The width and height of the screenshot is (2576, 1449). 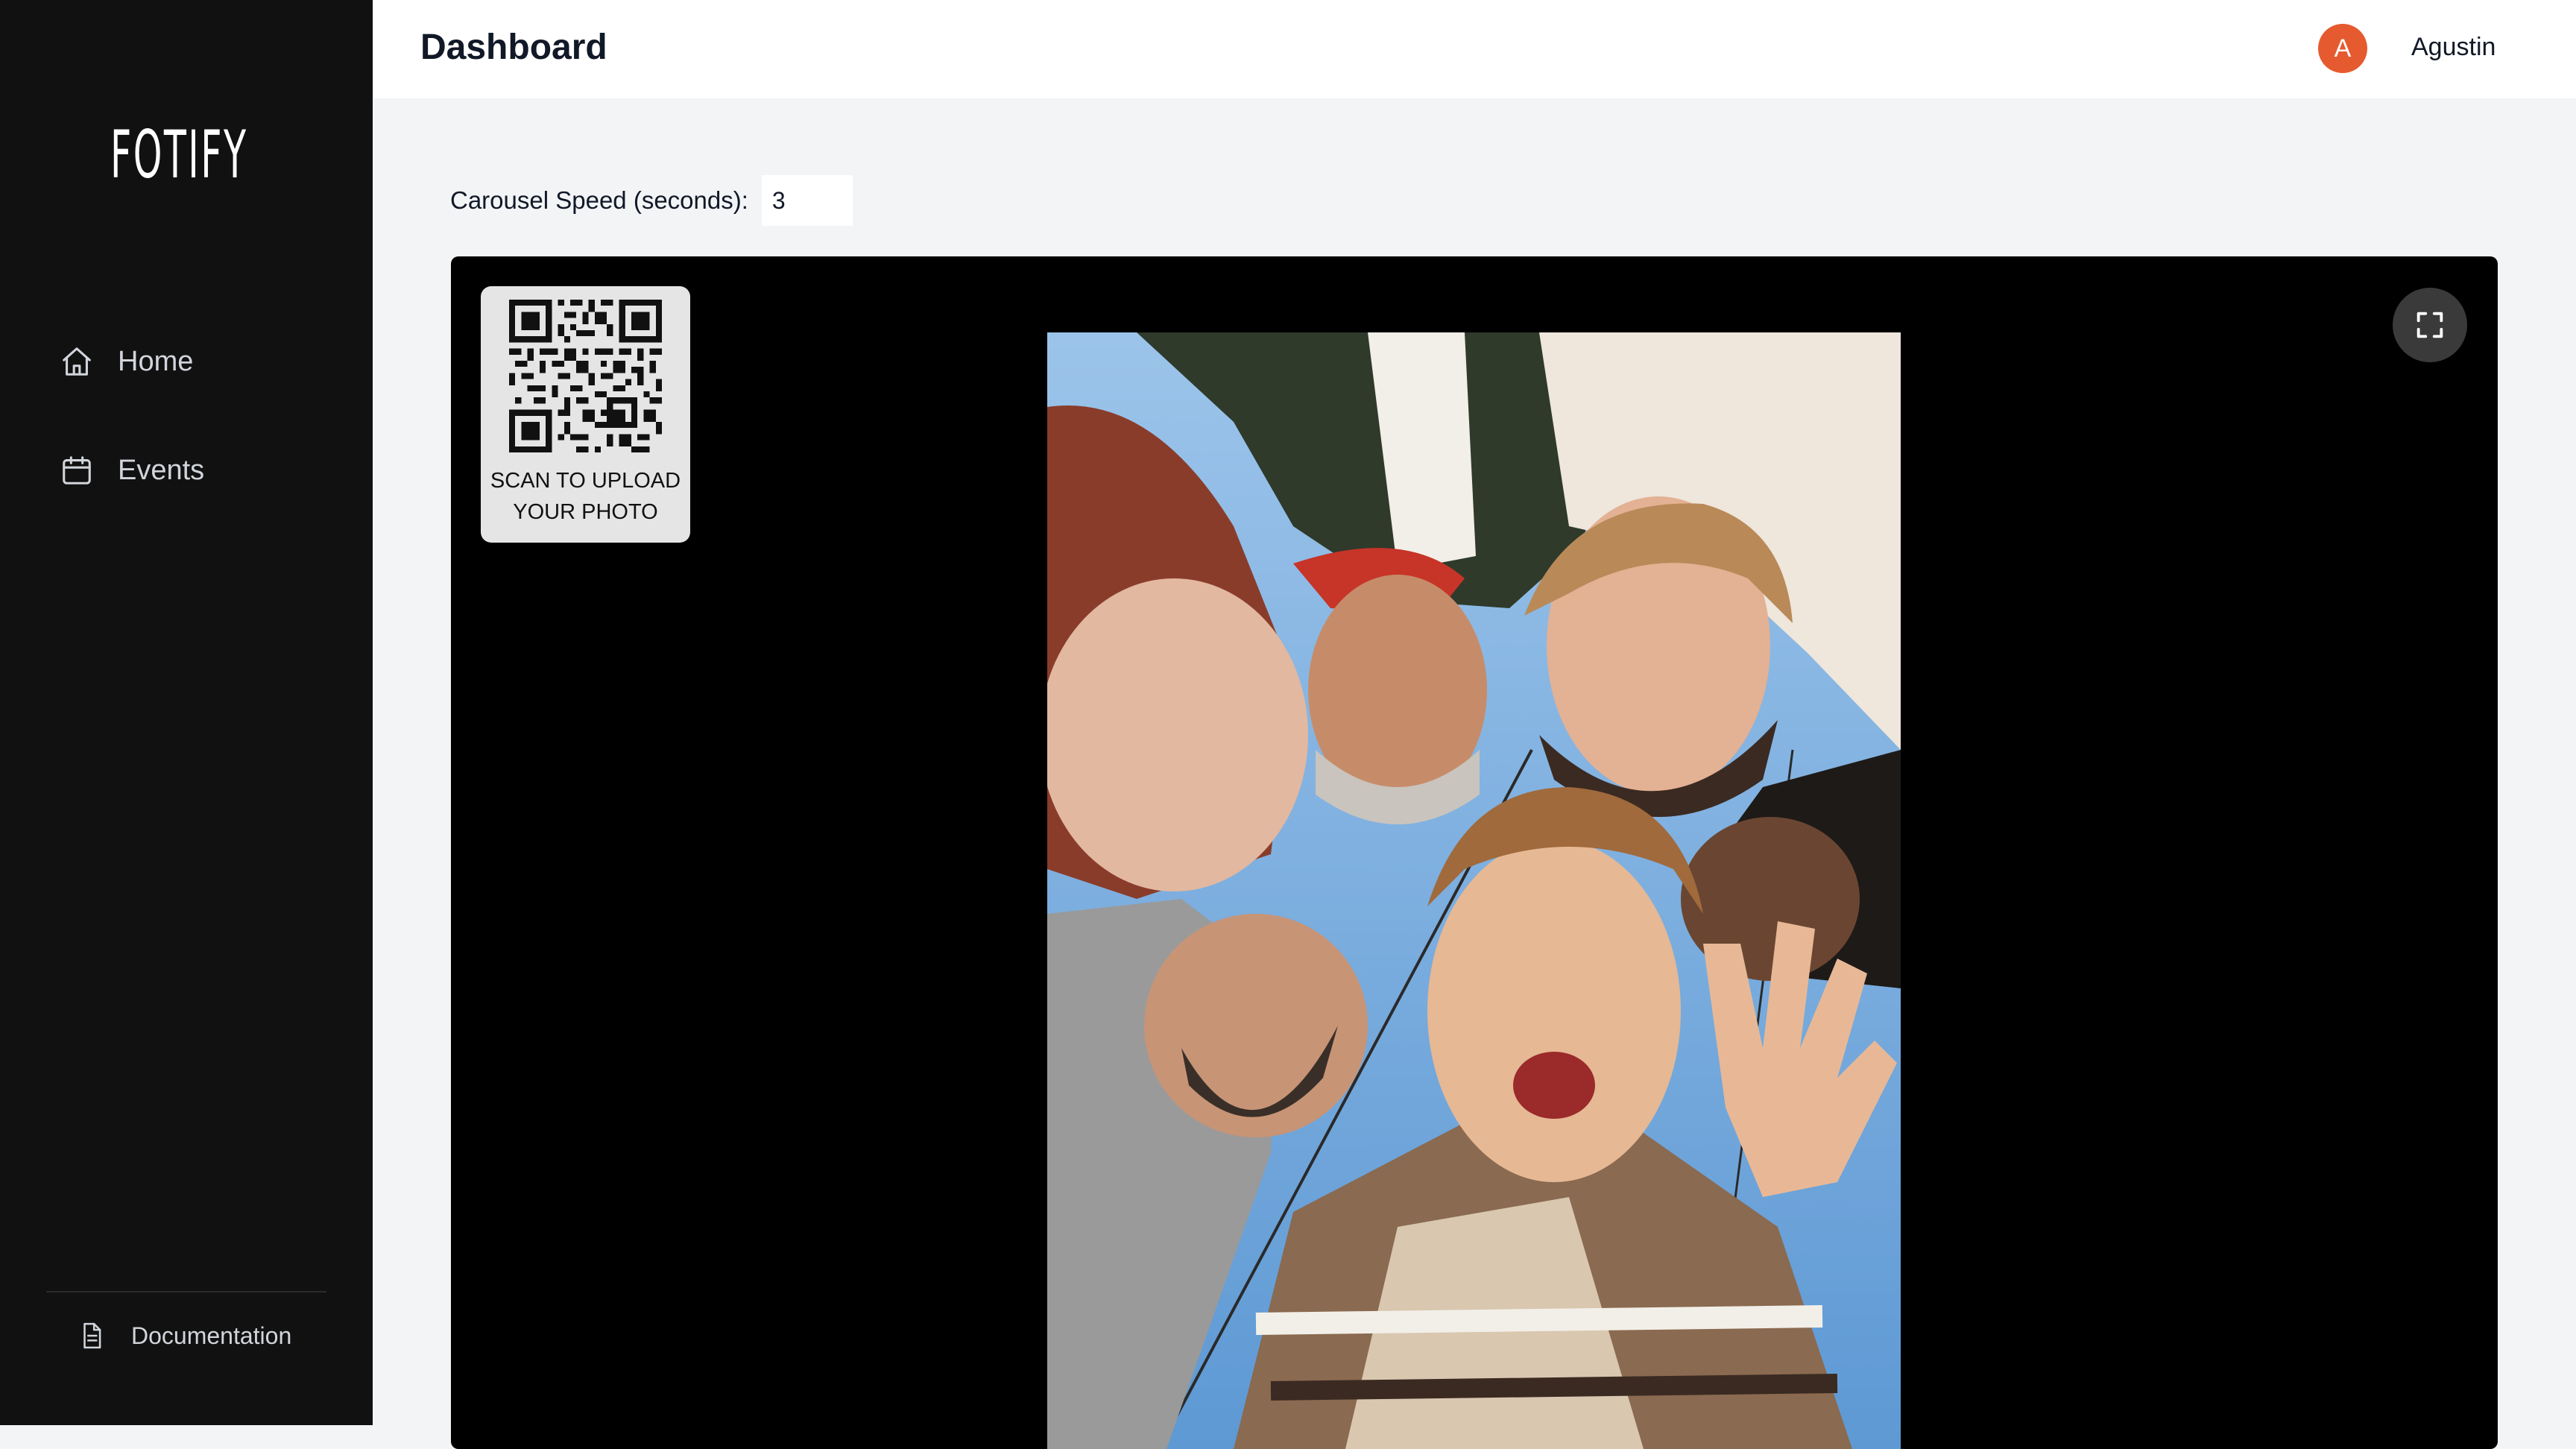 I want to click on documentation-link: Documentation, so click(x=184, y=1336).